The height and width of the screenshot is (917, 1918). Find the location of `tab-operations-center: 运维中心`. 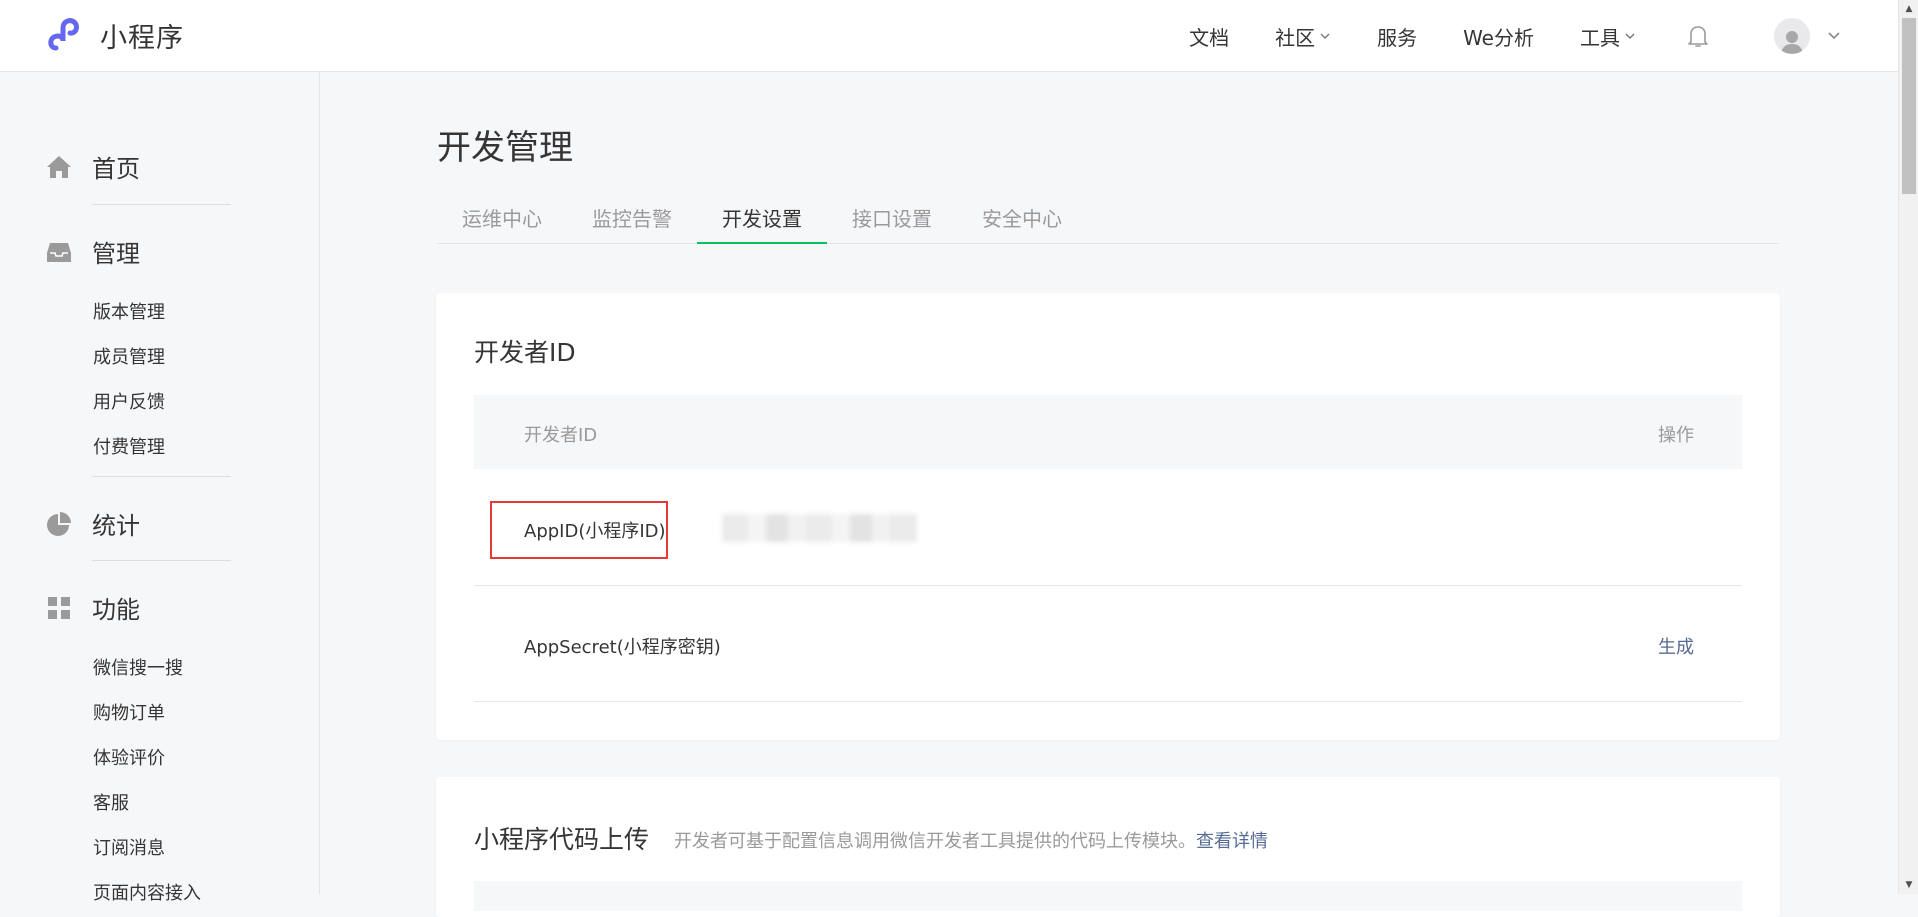

tab-operations-center: 运维中心 is located at coordinates (502, 221).